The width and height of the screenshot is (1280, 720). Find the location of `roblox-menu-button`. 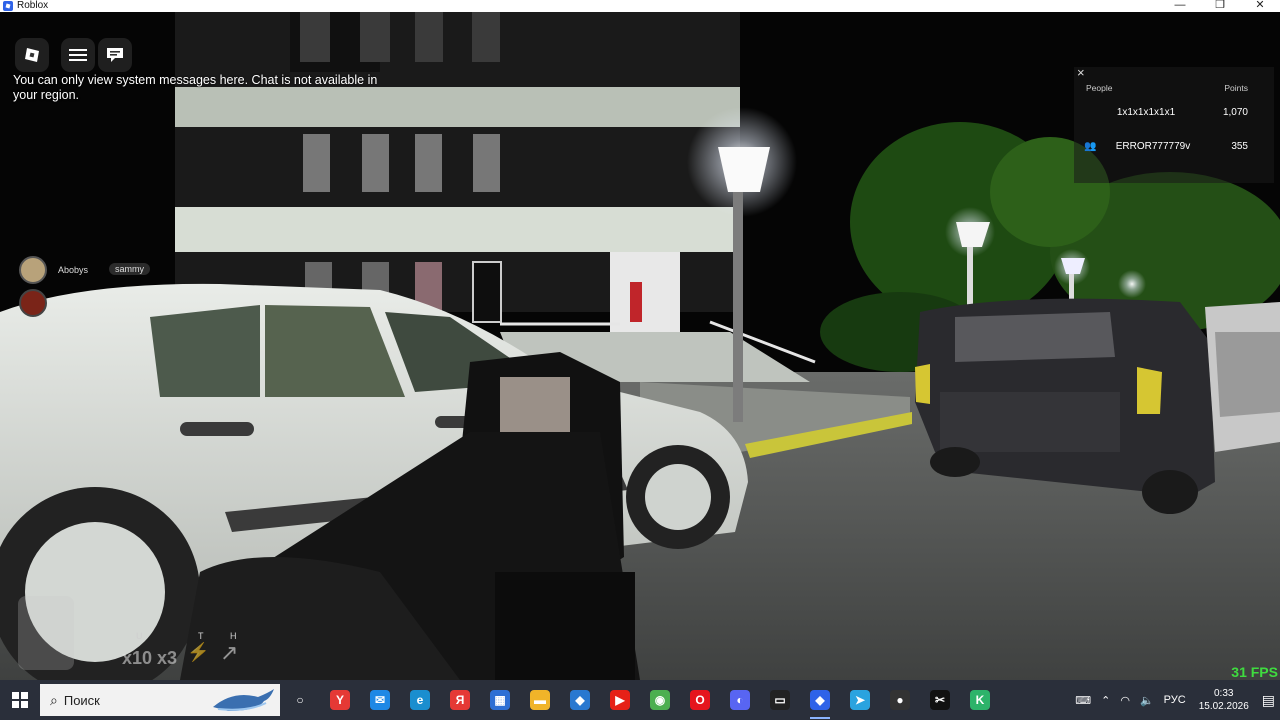

roblox-menu-button is located at coordinates (32, 55).